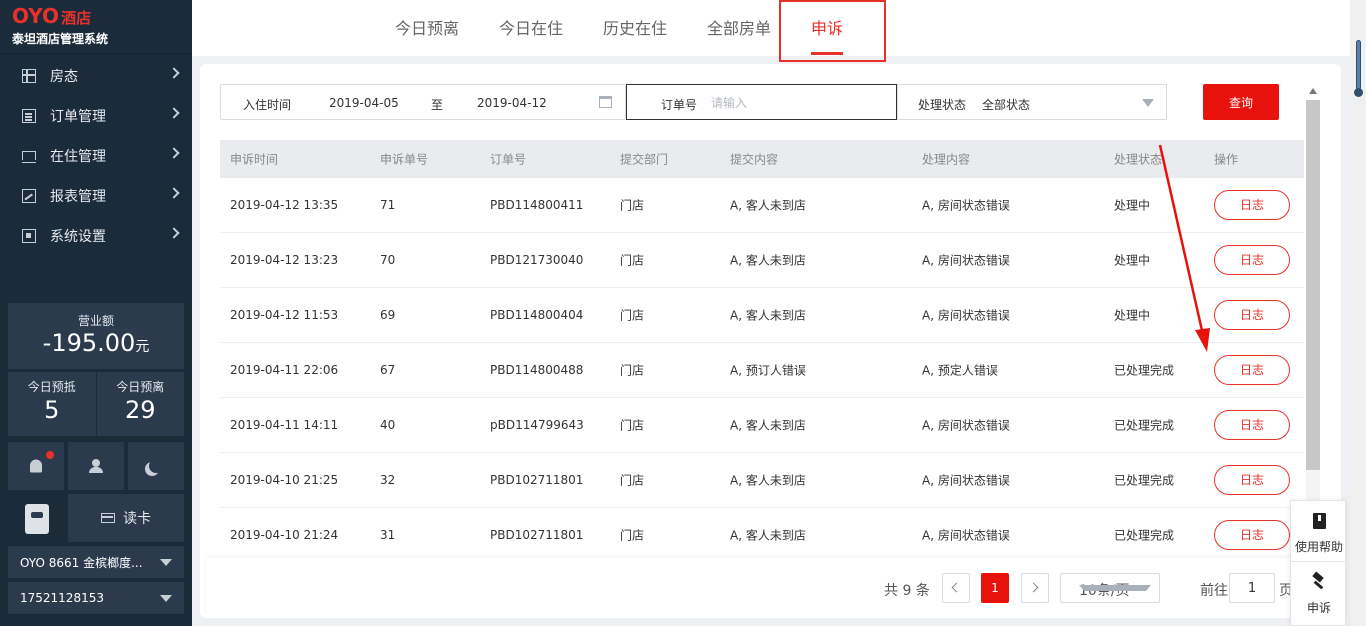 Image resolution: width=1366 pixels, height=626 pixels. What do you see at coordinates (284, 370) in the screenshot?
I see `cell-appeal-time: 2019-04-11 22:06` at bounding box center [284, 370].